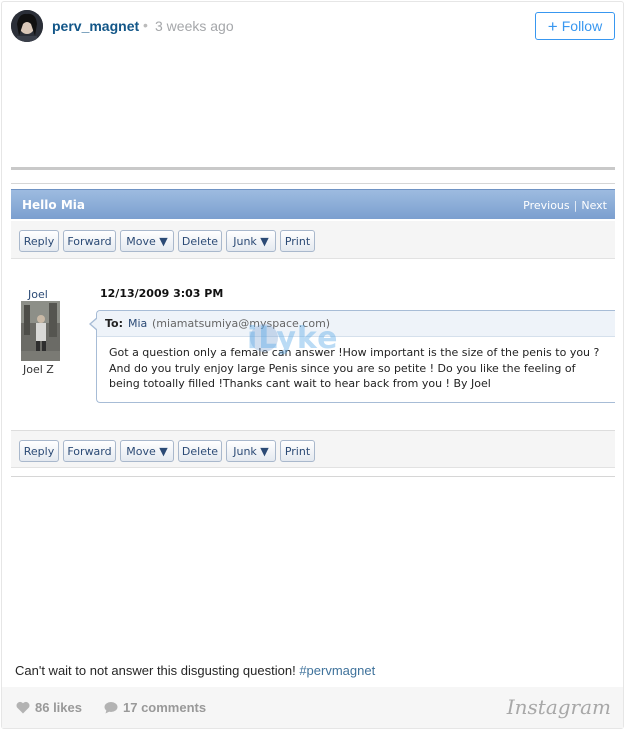 The height and width of the screenshot is (730, 625). What do you see at coordinates (53, 205) in the screenshot?
I see `mail-subject: Hello Mia` at bounding box center [53, 205].